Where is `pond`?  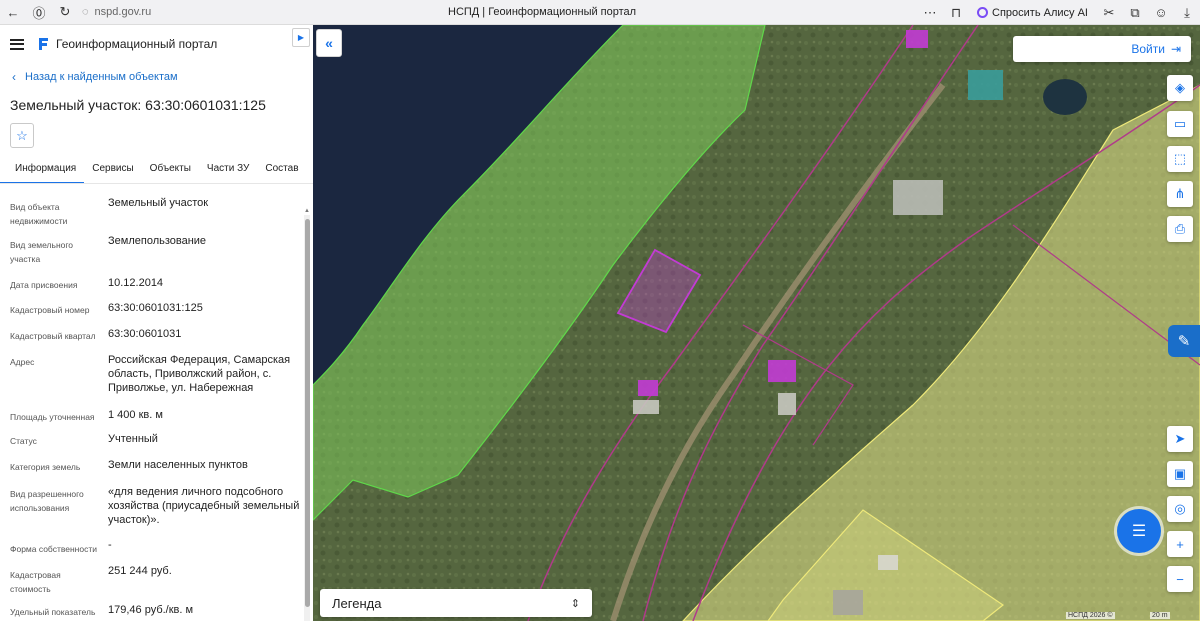 pond is located at coordinates (1065, 97).